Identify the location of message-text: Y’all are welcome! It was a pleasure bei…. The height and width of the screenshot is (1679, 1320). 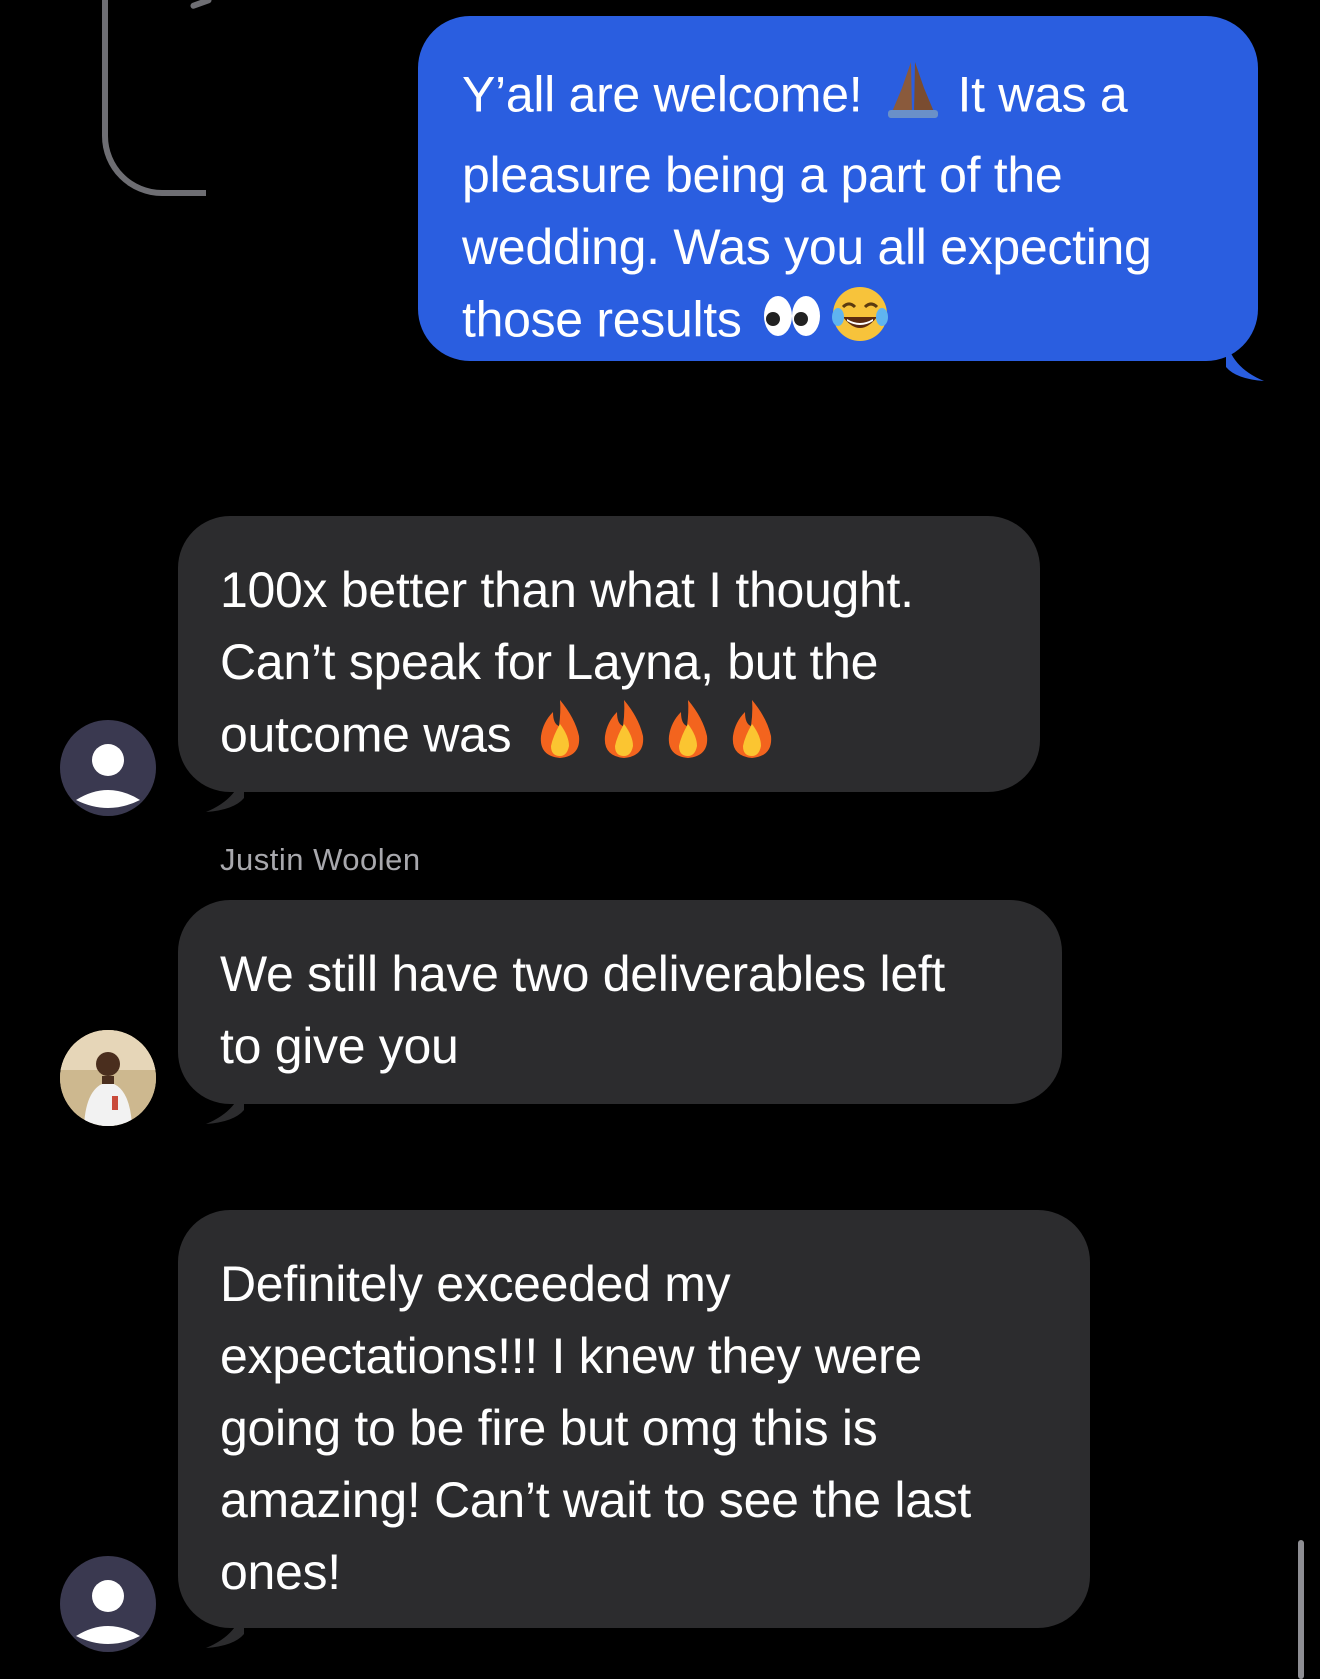
(838, 211).